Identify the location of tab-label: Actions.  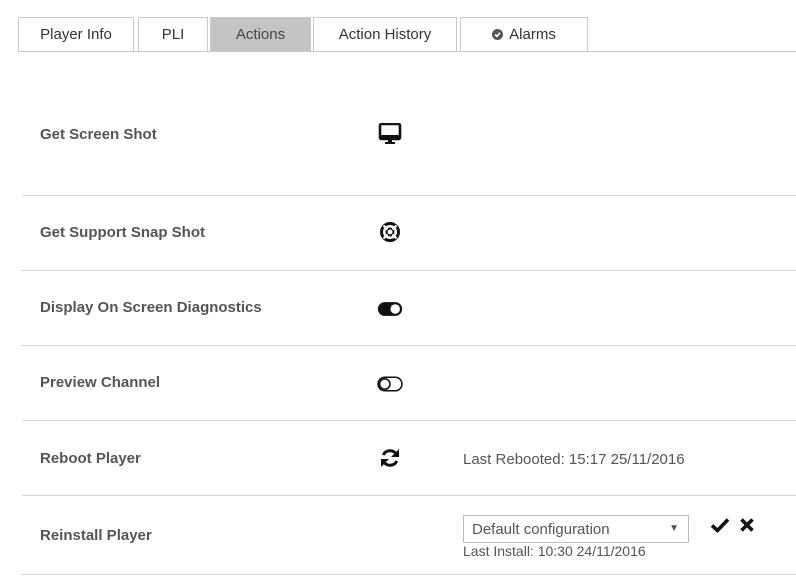
(260, 34).